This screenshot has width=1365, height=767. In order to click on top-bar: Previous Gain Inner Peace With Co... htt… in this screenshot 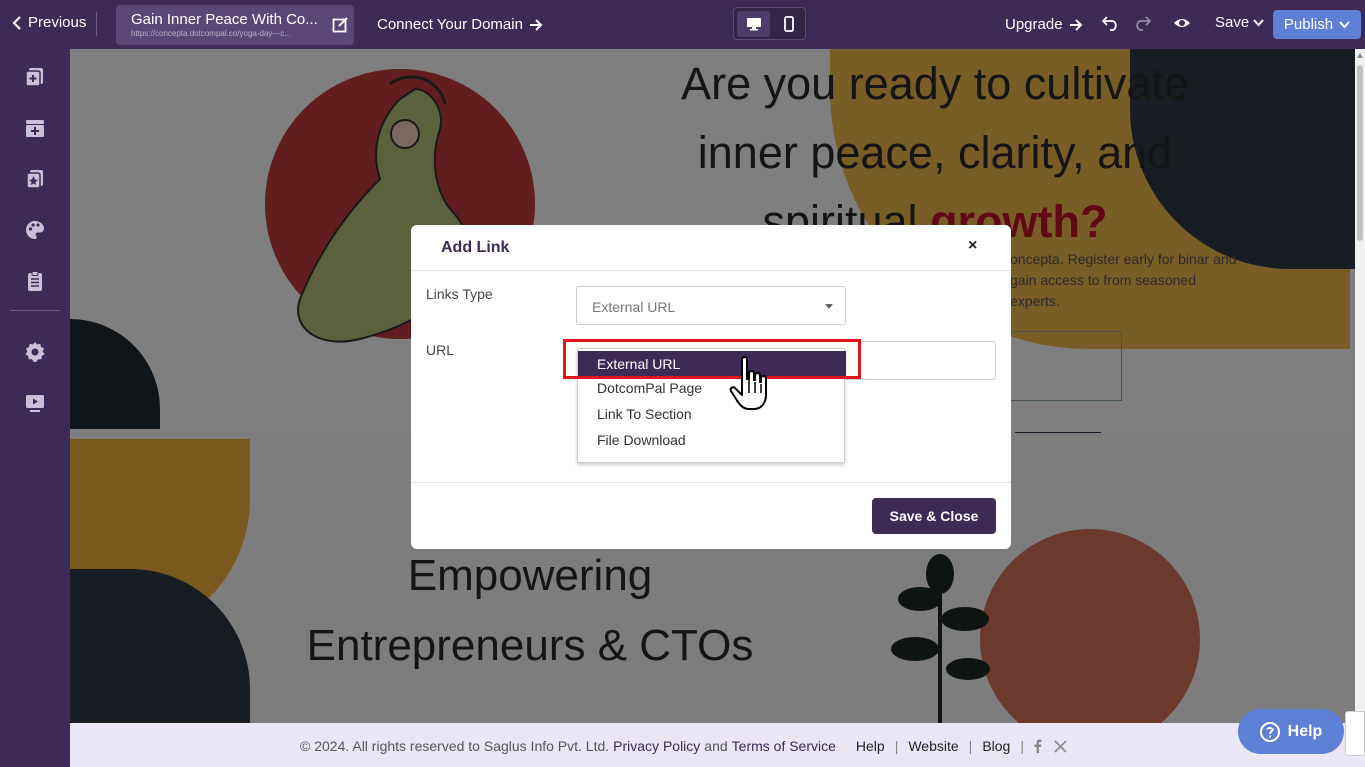, I will do `click(682, 24)`.